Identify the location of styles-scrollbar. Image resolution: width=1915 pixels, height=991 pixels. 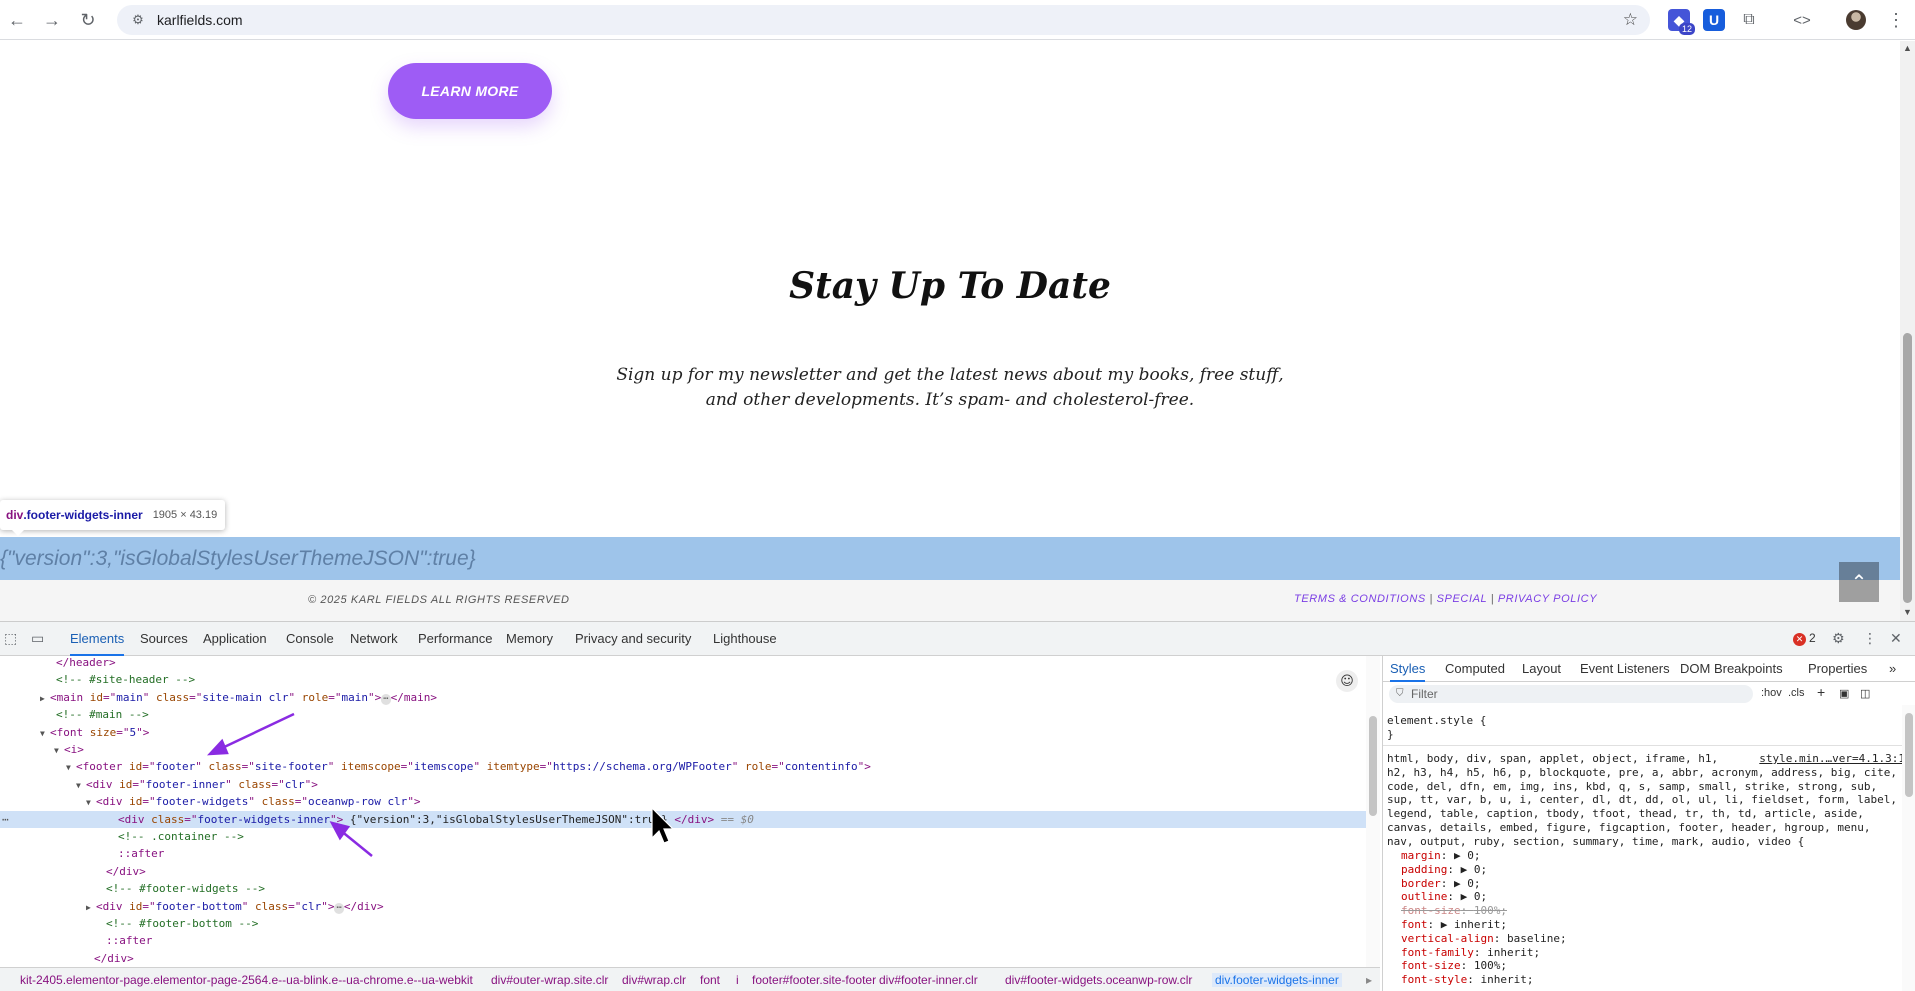
(1908, 848).